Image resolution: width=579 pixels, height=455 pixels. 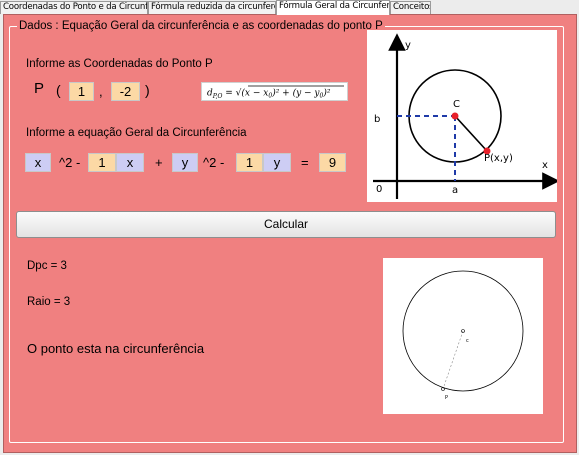 What do you see at coordinates (116, 348) in the screenshot?
I see `result-message: O ponto esta na circunferência` at bounding box center [116, 348].